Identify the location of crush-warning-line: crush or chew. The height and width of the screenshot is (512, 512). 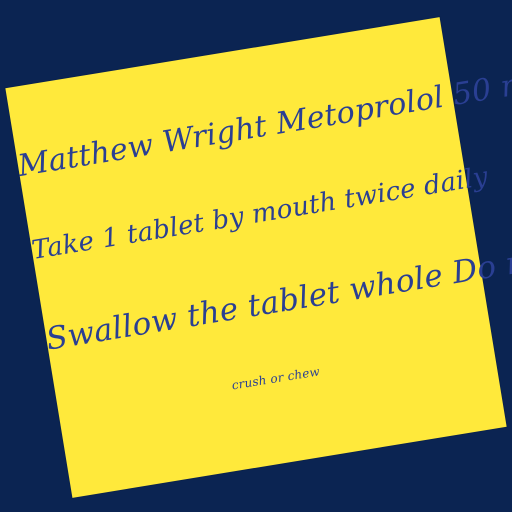
(275, 378).